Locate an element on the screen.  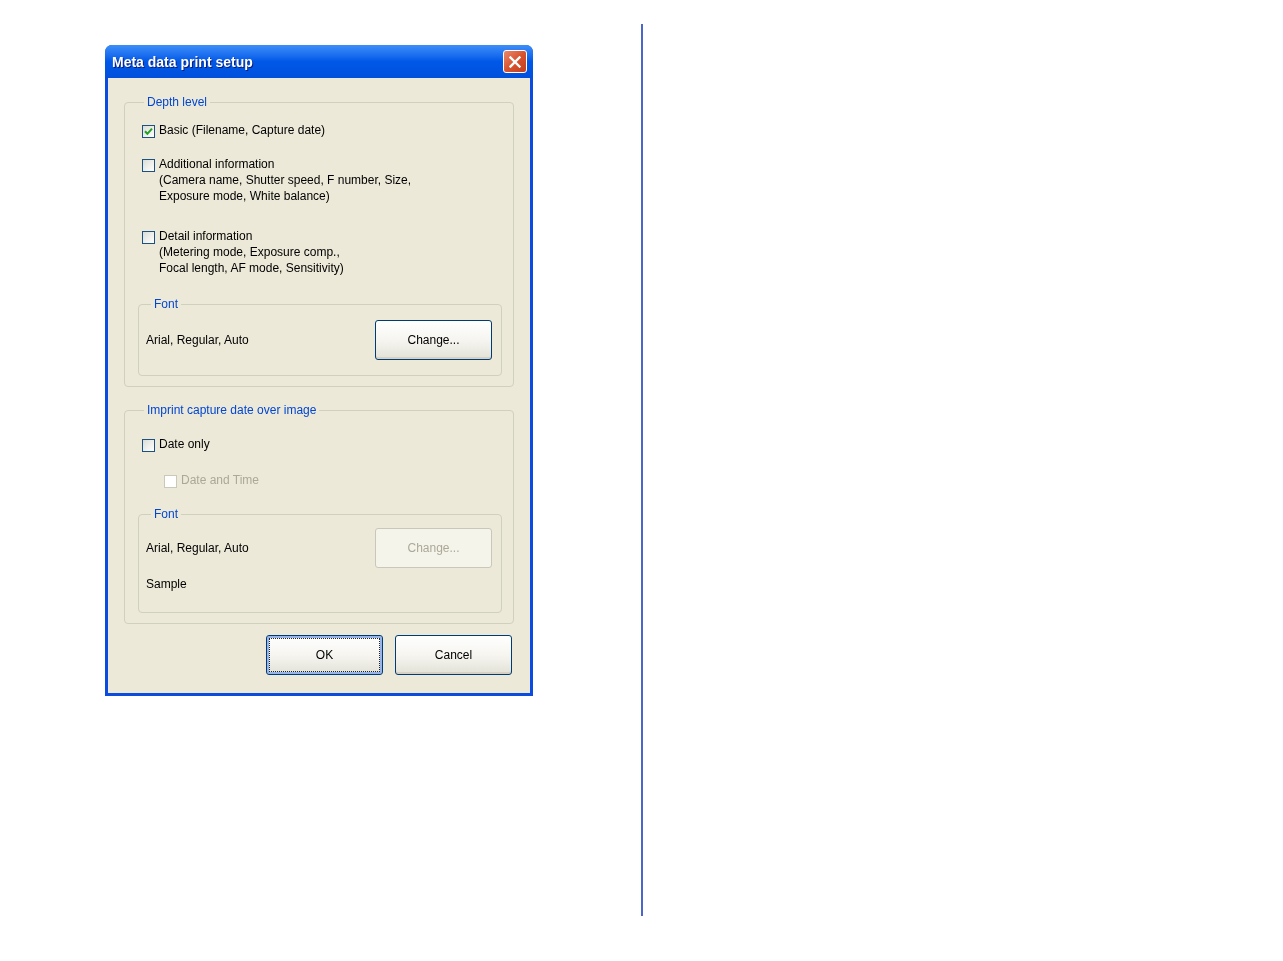
checkbox-label: Additional information is located at coordinates (217, 164).